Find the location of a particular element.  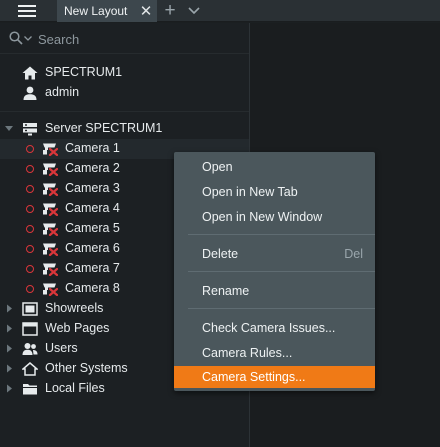

menu-item-label: Rename is located at coordinates (226, 291).